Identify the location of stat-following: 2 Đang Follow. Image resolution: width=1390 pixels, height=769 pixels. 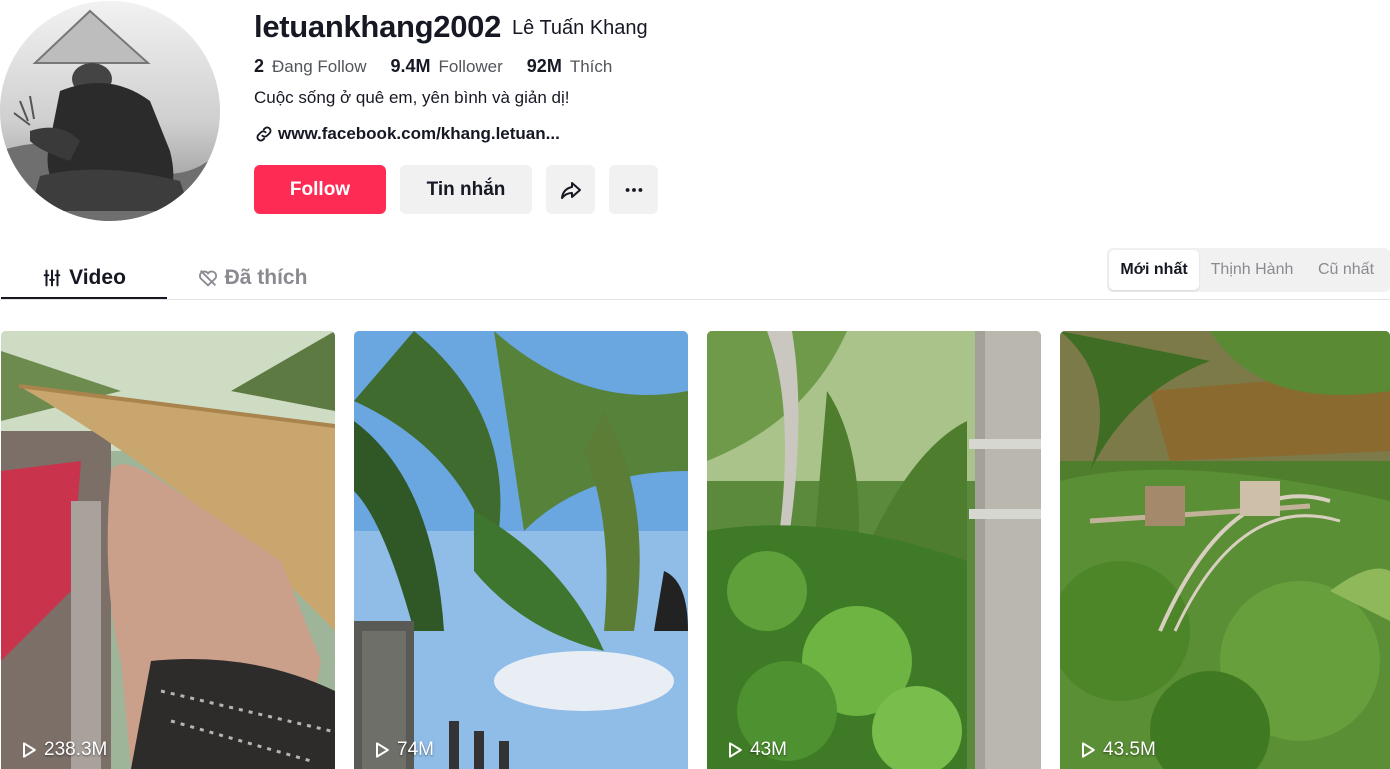
(310, 66).